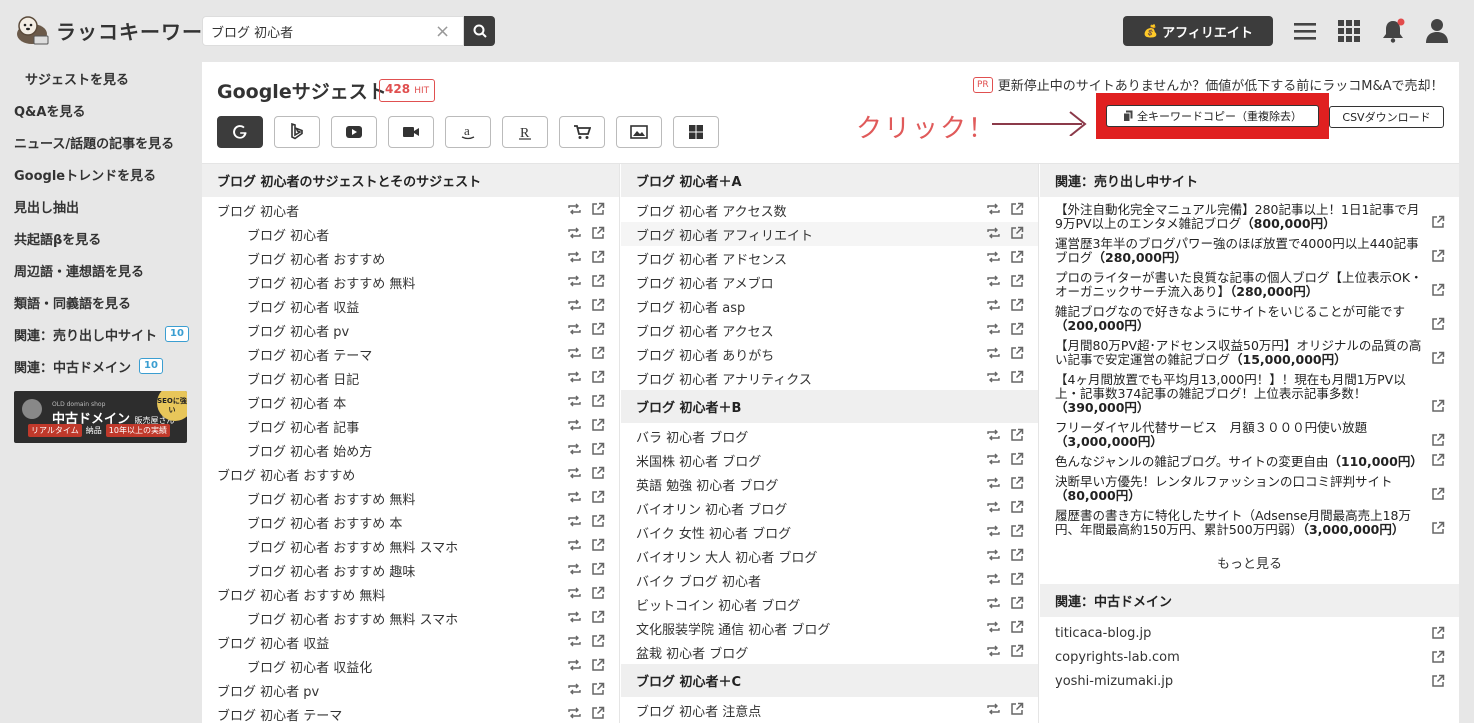  Describe the element at coordinates (829, 306) in the screenshot. I see `keyword-row: ブログ 初心者 asp` at that location.